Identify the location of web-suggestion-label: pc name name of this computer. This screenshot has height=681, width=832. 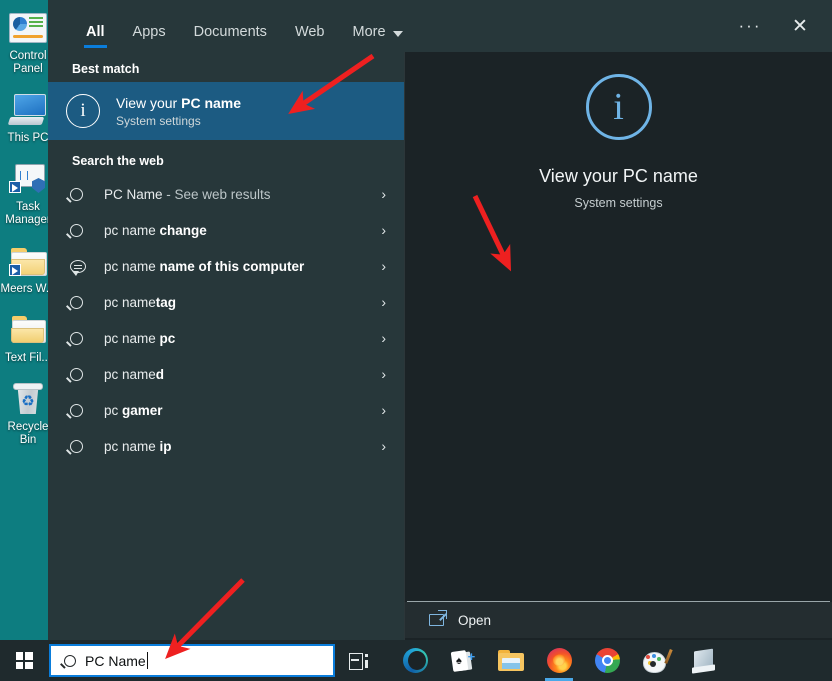
(242, 266).